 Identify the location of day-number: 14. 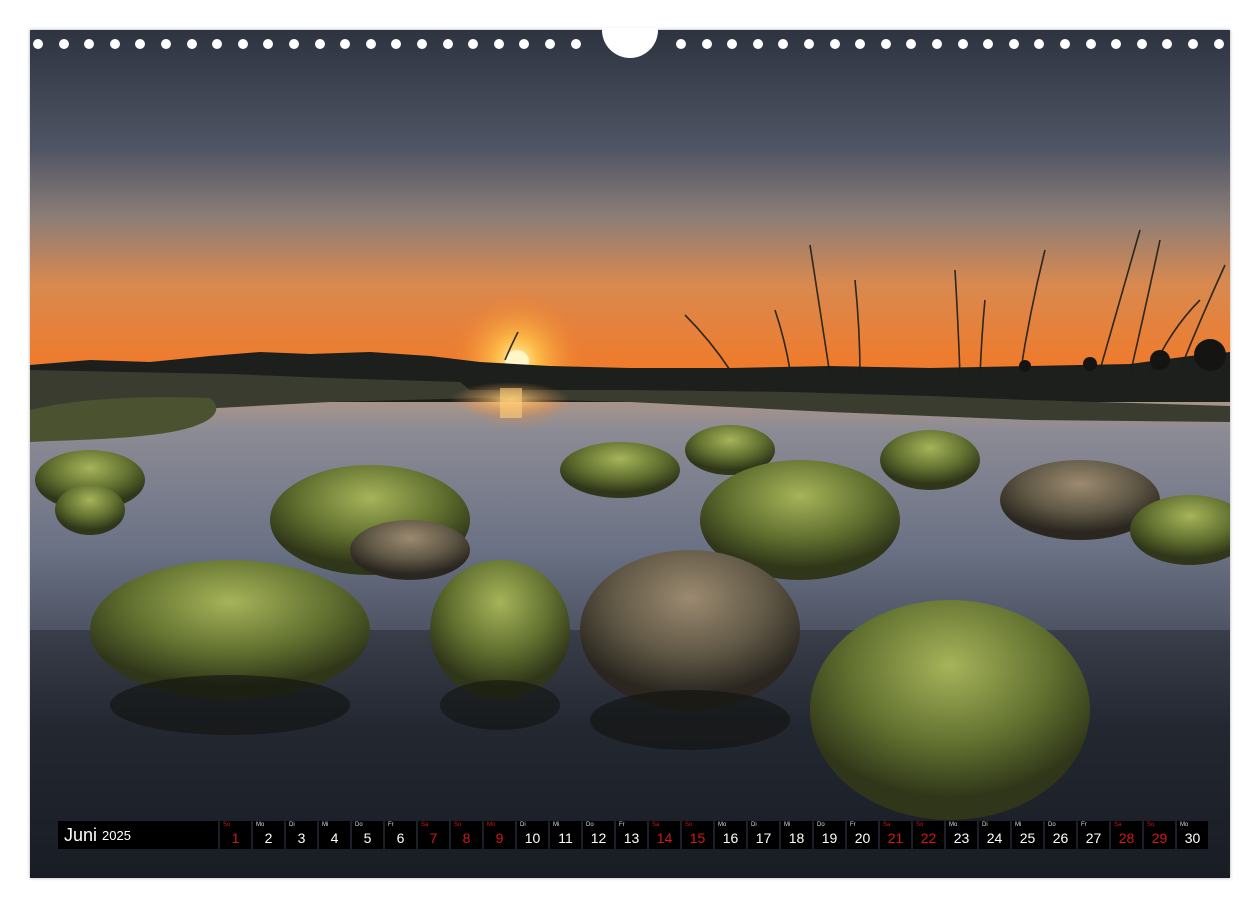
(664, 838).